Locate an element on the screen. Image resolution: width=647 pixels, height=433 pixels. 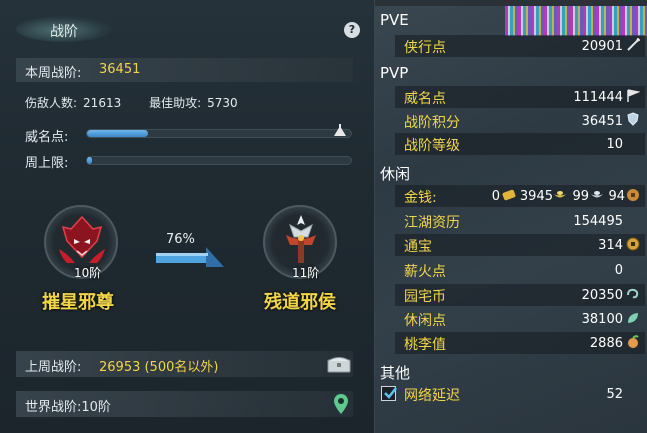
network-latency-label: 网络延迟 is located at coordinates (432, 396).